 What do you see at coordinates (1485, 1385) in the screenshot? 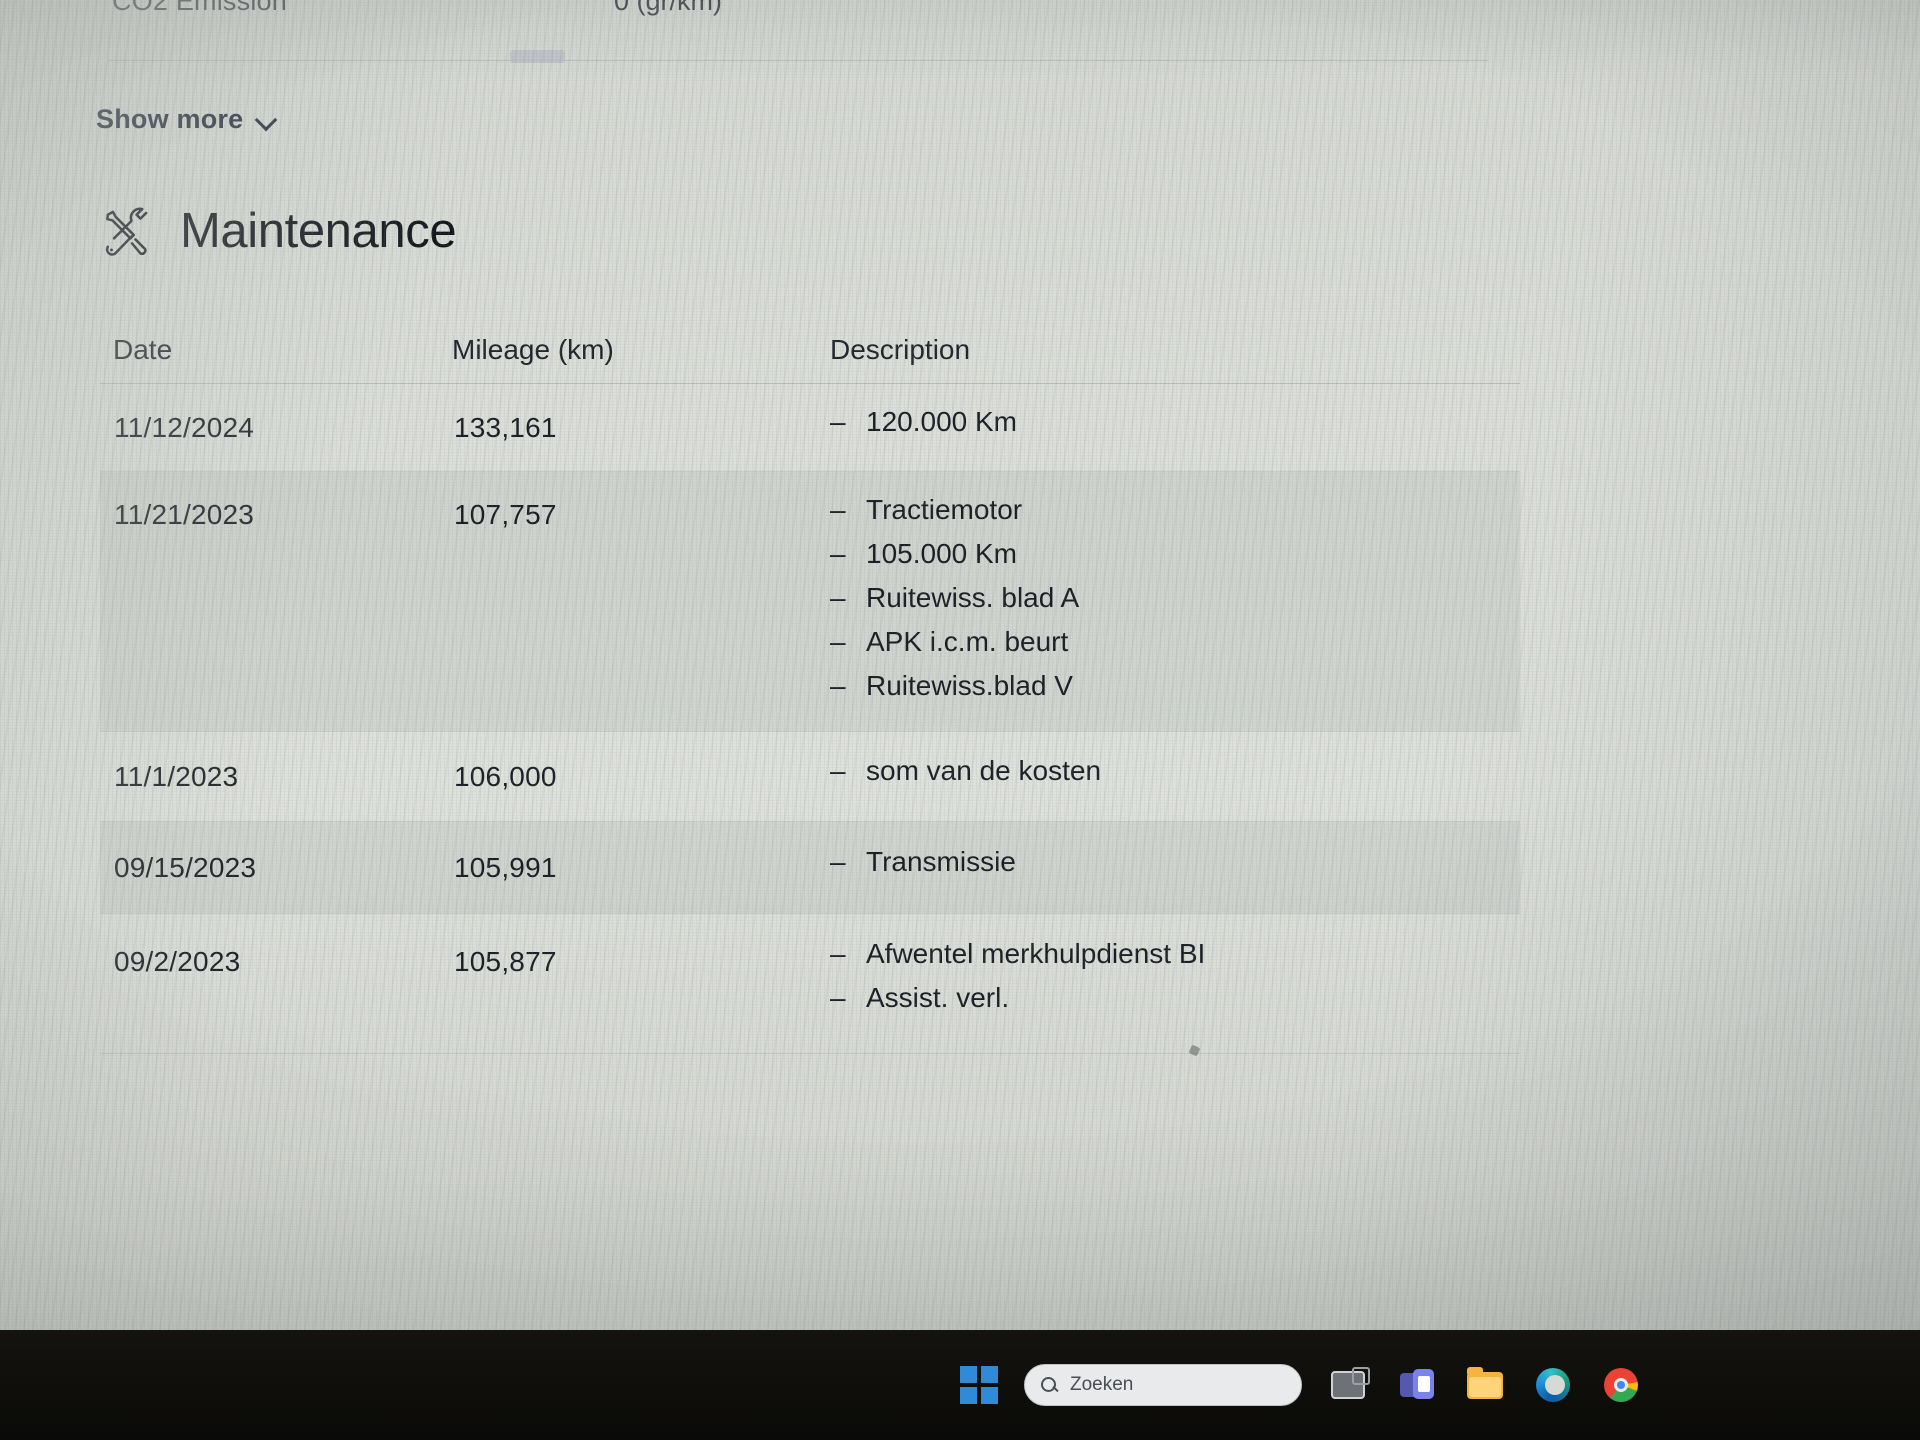
I see `file-explorer-icon` at bounding box center [1485, 1385].